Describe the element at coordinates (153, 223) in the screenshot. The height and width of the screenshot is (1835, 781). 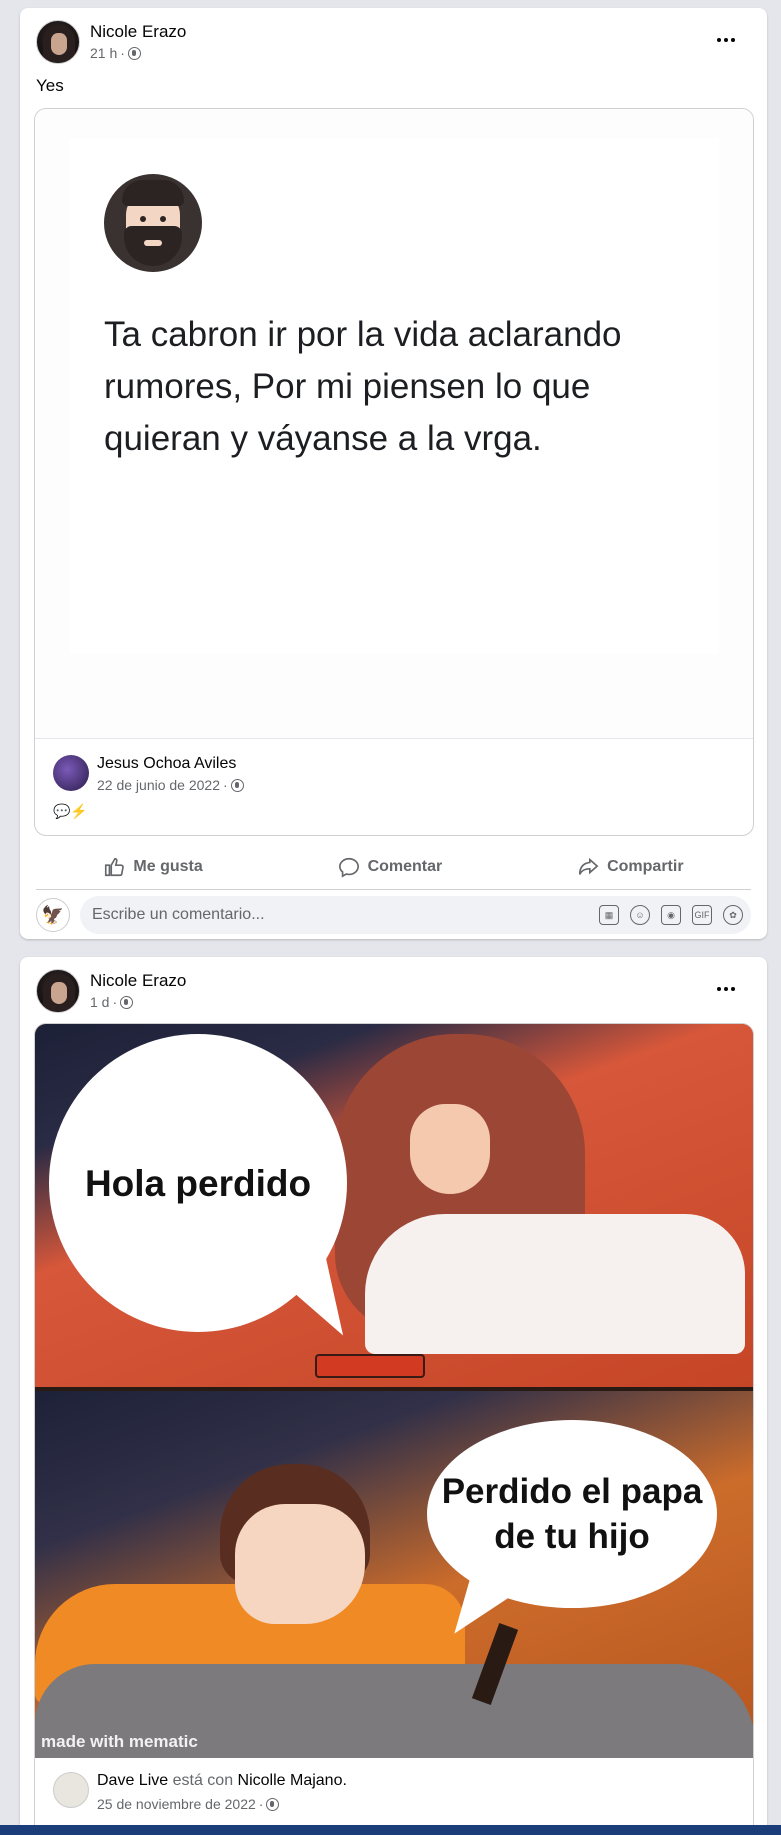
I see `bearded-man-emoji-icon` at that location.